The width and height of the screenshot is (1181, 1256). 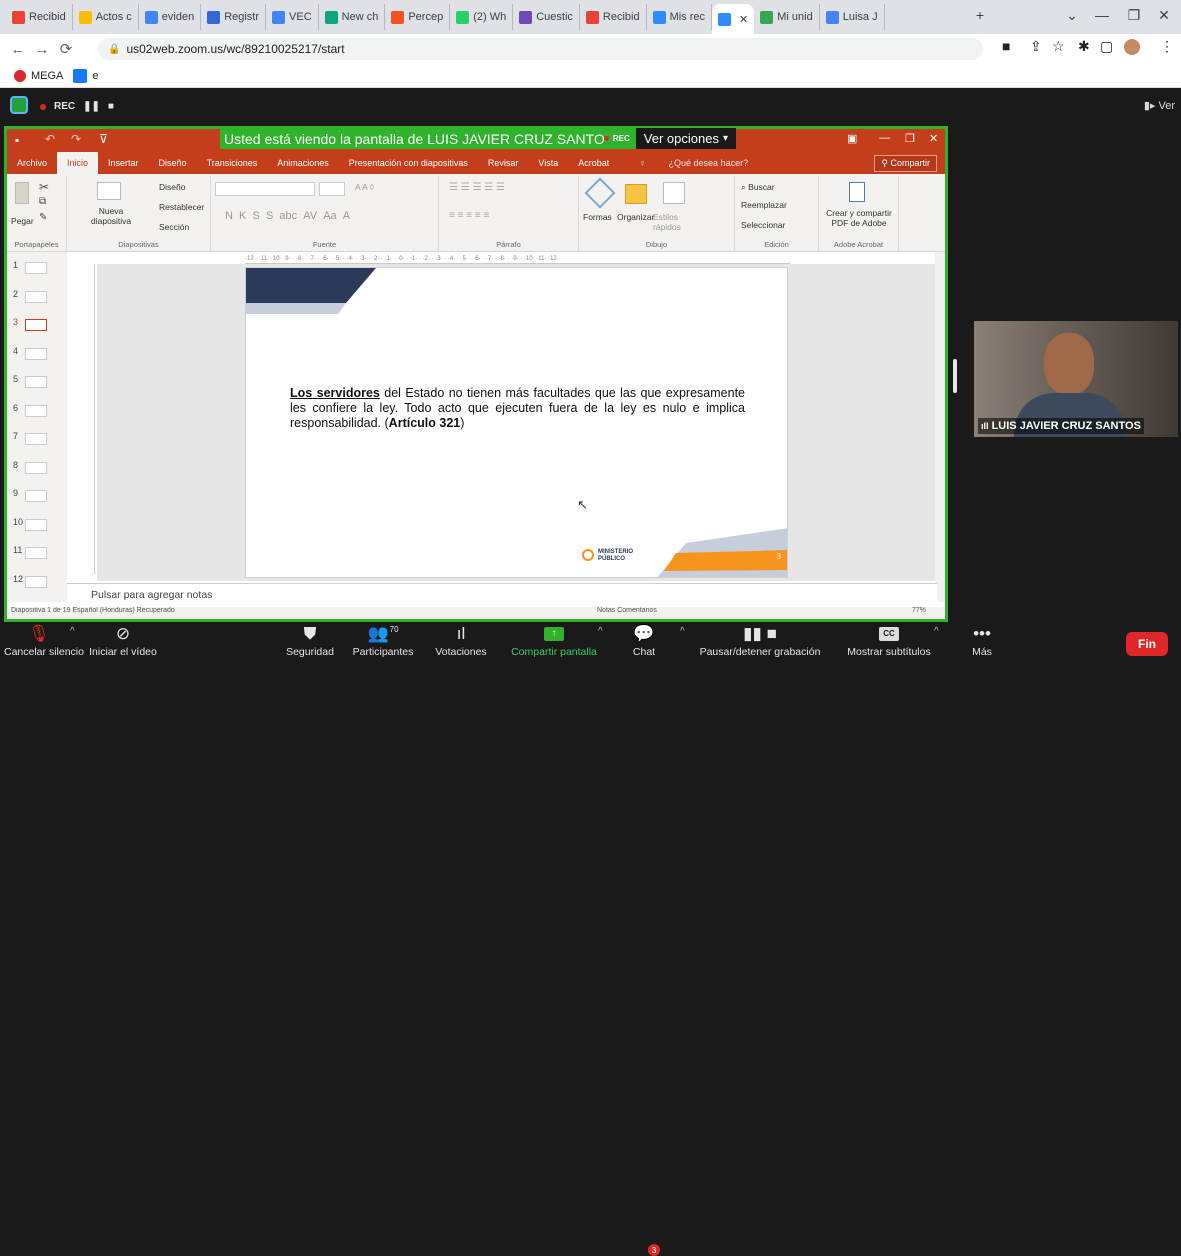 What do you see at coordinates (503, 163) in the screenshot?
I see `ribbon-tab: Revisar` at bounding box center [503, 163].